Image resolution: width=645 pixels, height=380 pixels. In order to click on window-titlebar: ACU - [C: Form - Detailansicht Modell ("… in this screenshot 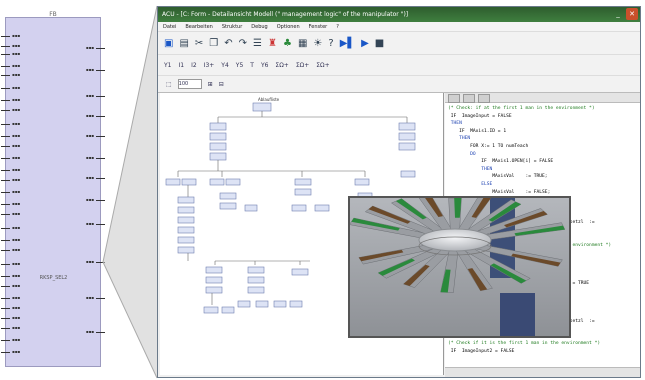, I will do `click(399, 14)`.